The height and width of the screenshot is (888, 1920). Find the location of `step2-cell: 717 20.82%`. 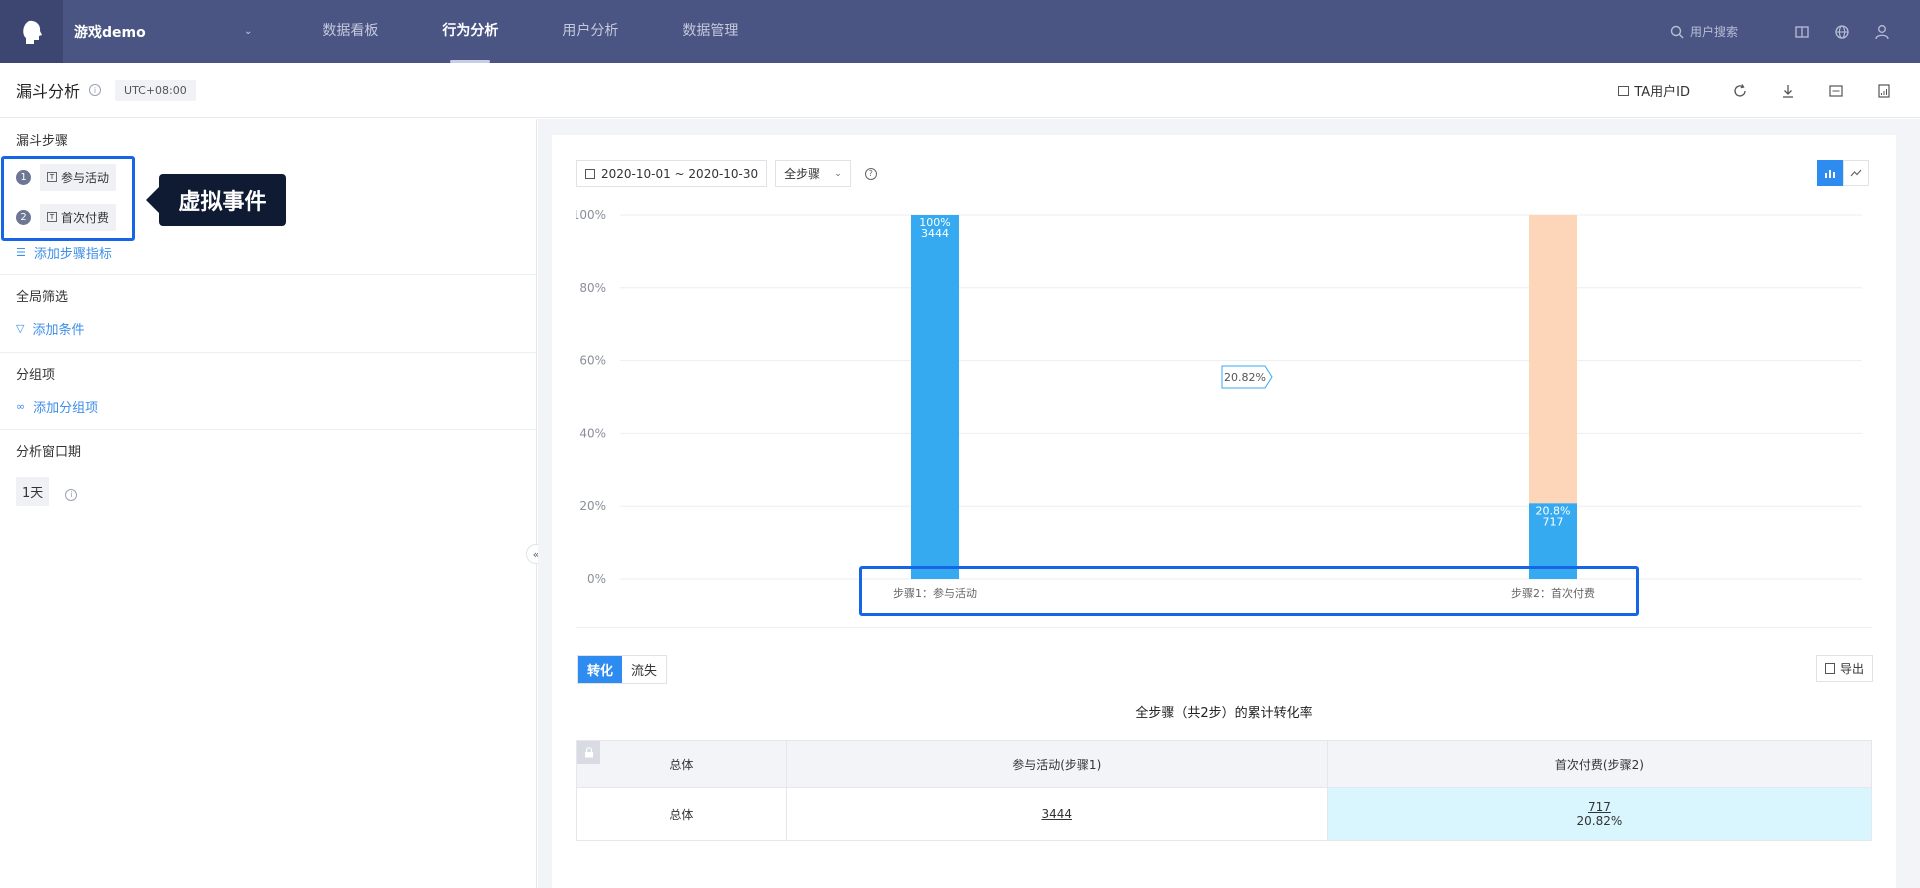

step2-cell: 717 20.82% is located at coordinates (1599, 814).